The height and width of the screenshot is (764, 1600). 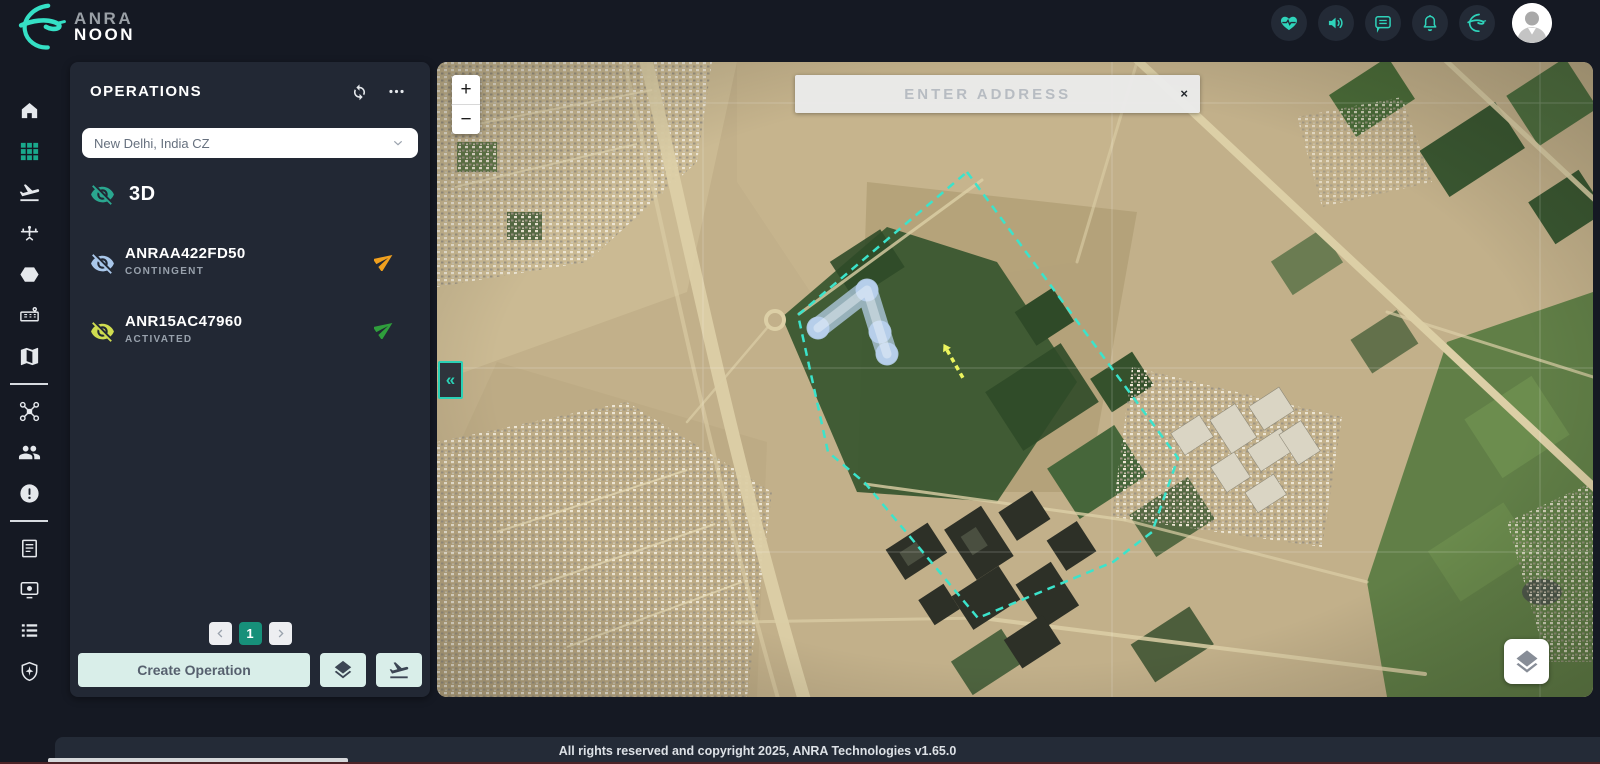 I want to click on apps-grid-icon, so click(x=29, y=151).